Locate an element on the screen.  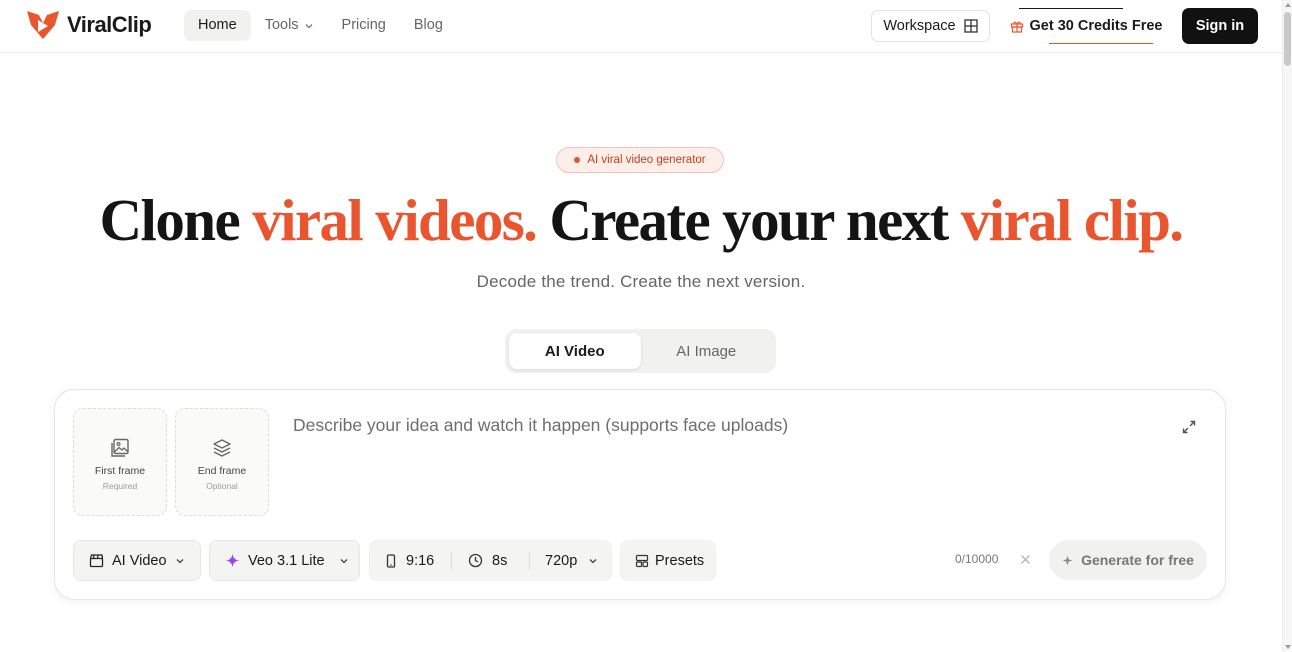
presets-label: Presets is located at coordinates (680, 560).